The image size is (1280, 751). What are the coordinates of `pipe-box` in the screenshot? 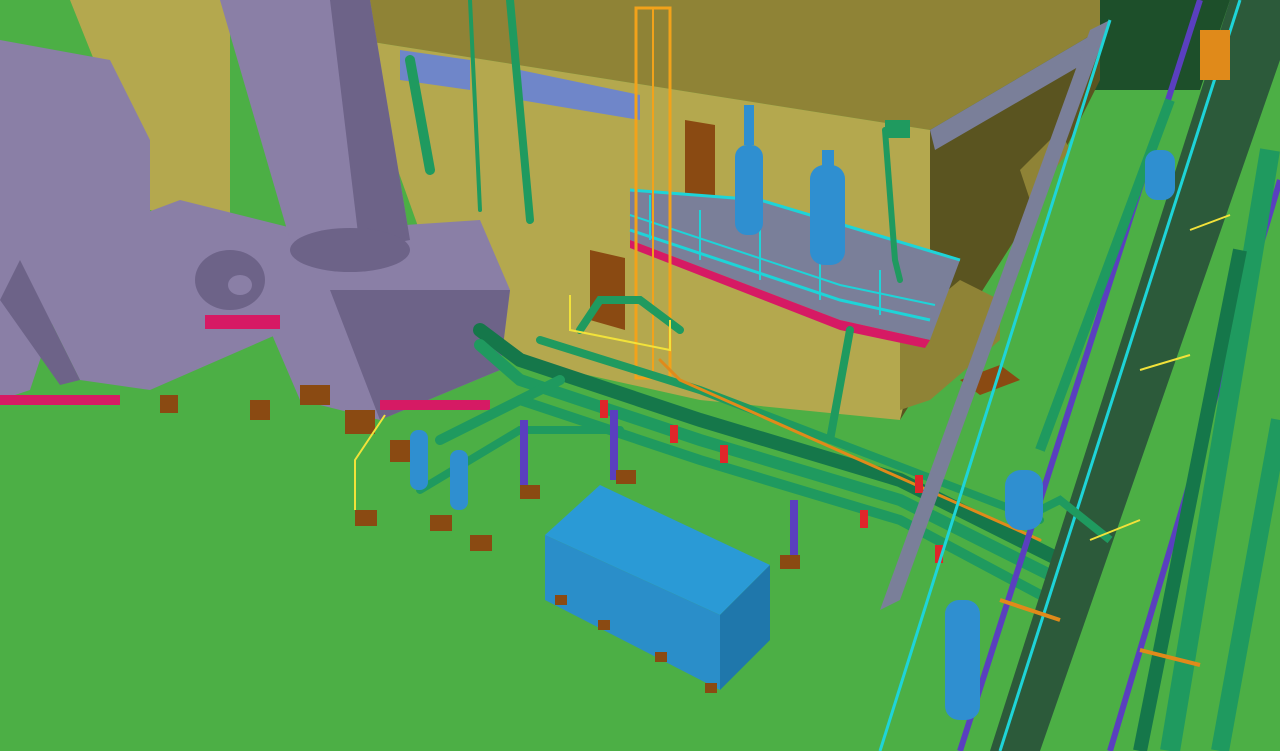 It's located at (897, 129).